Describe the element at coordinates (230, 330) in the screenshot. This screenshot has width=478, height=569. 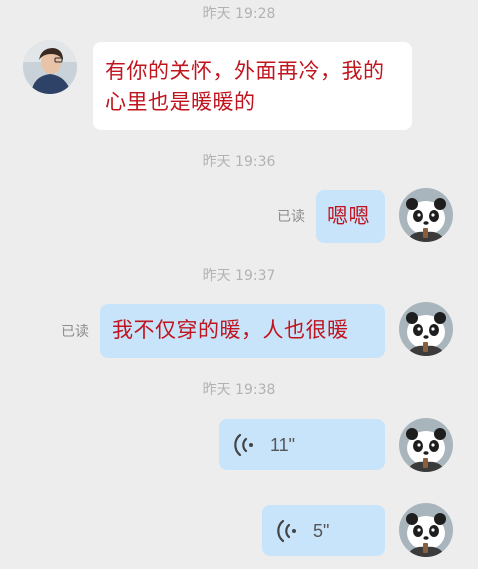
I see `message-text: 我不仅穿的暖，人也很暖` at that location.